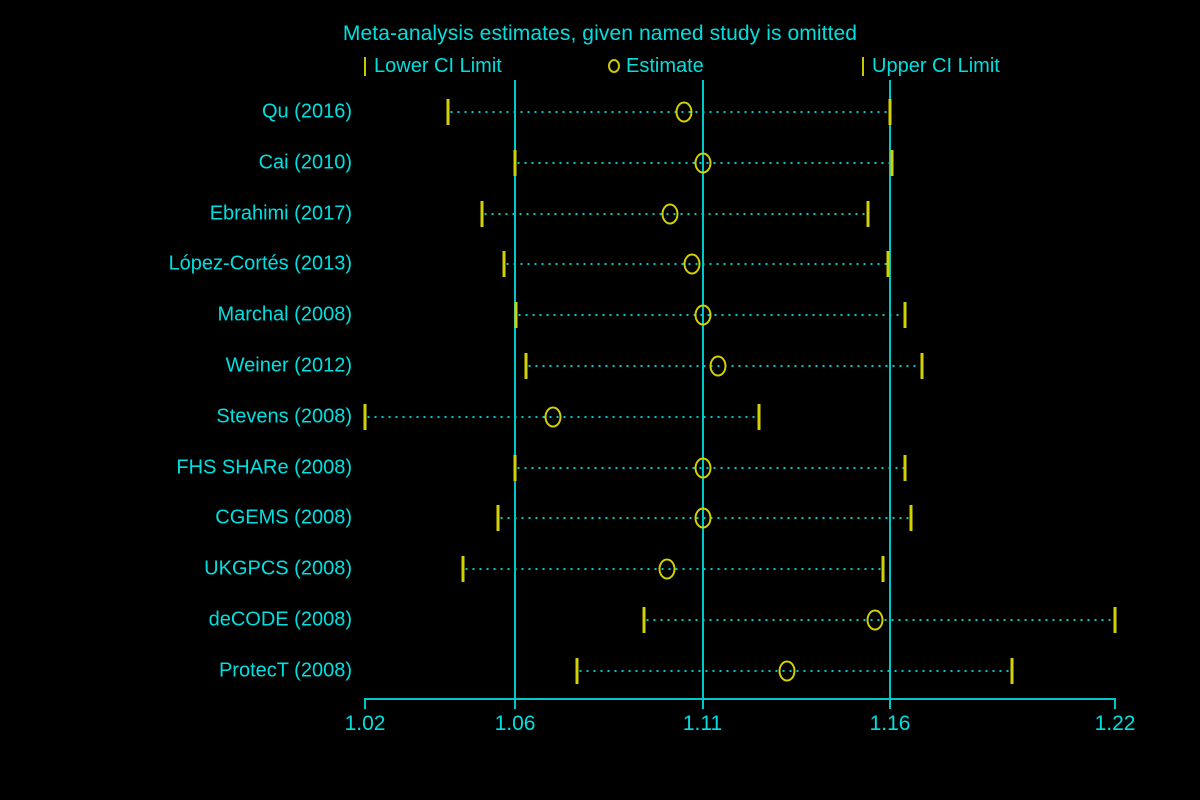 Image resolution: width=1200 pixels, height=800 pixels. I want to click on x-axis-line, so click(740, 699).